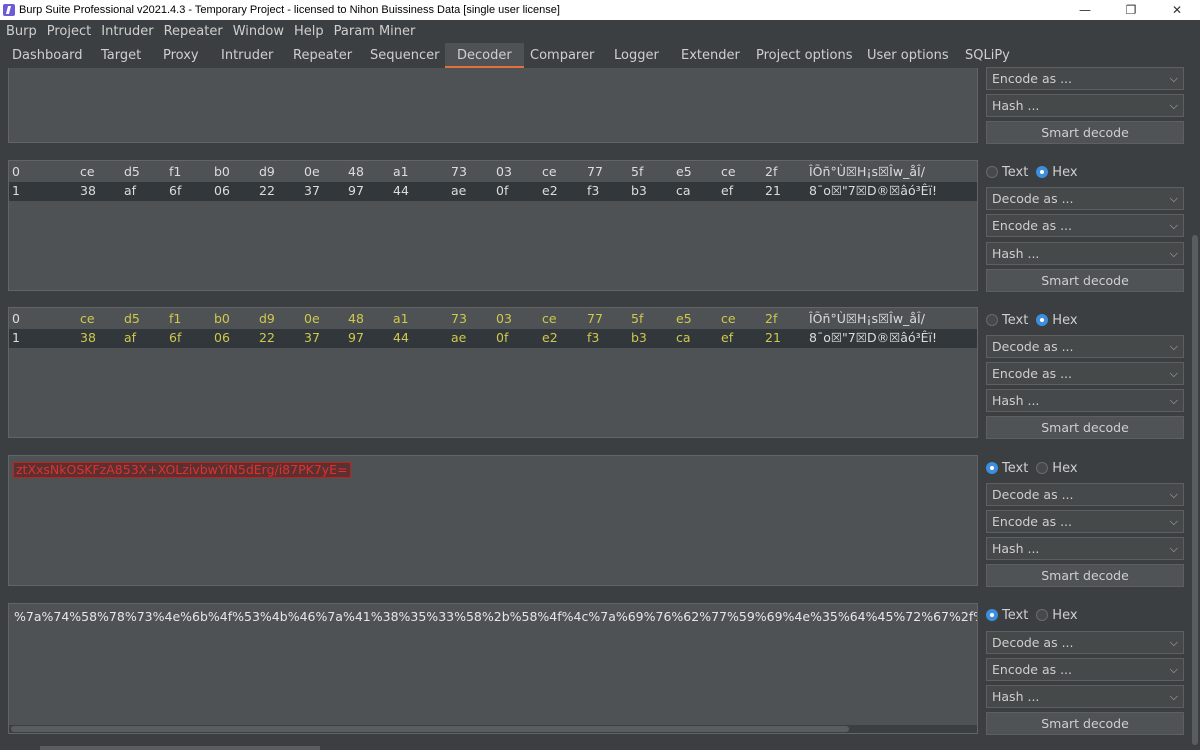  What do you see at coordinates (69, 31) in the screenshot?
I see `menu-project: Project` at bounding box center [69, 31].